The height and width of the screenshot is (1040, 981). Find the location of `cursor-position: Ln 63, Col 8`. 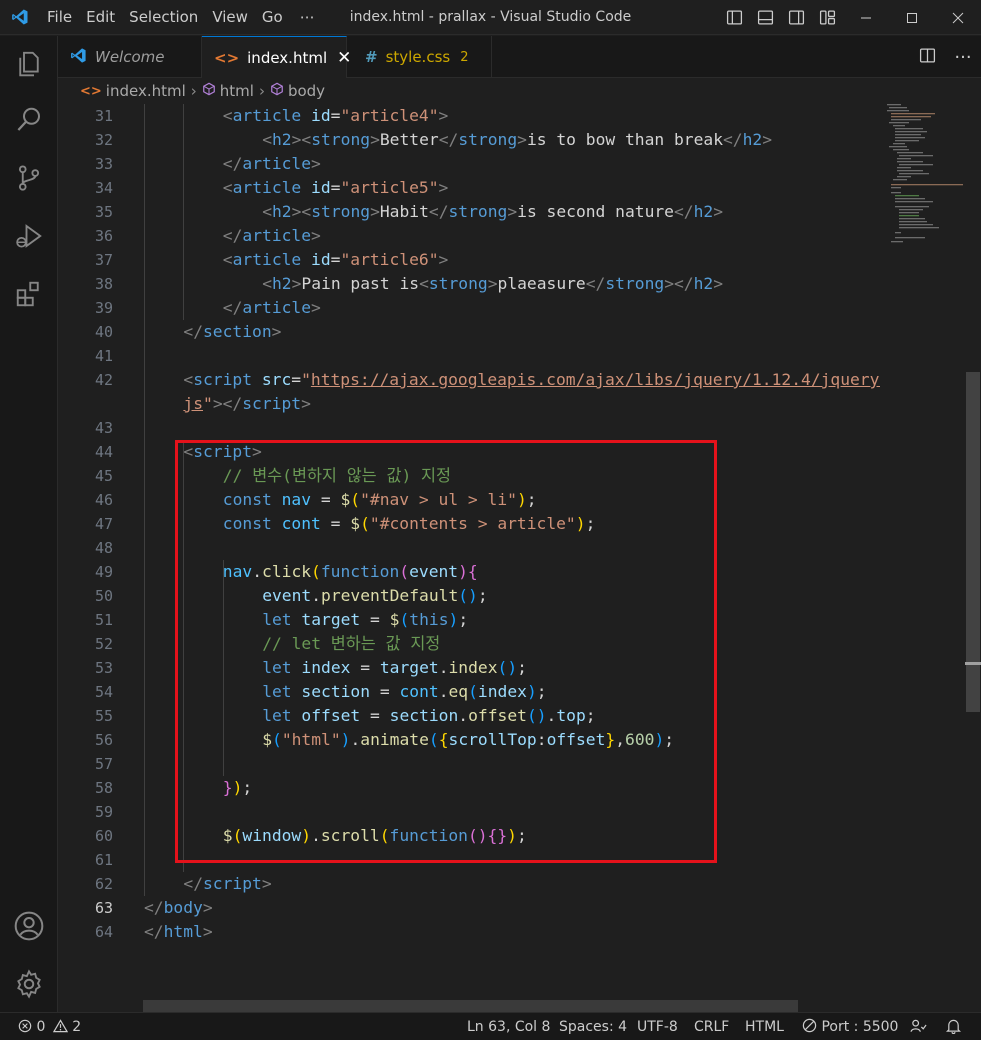

cursor-position: Ln 63, Col 8 is located at coordinates (508, 1026).